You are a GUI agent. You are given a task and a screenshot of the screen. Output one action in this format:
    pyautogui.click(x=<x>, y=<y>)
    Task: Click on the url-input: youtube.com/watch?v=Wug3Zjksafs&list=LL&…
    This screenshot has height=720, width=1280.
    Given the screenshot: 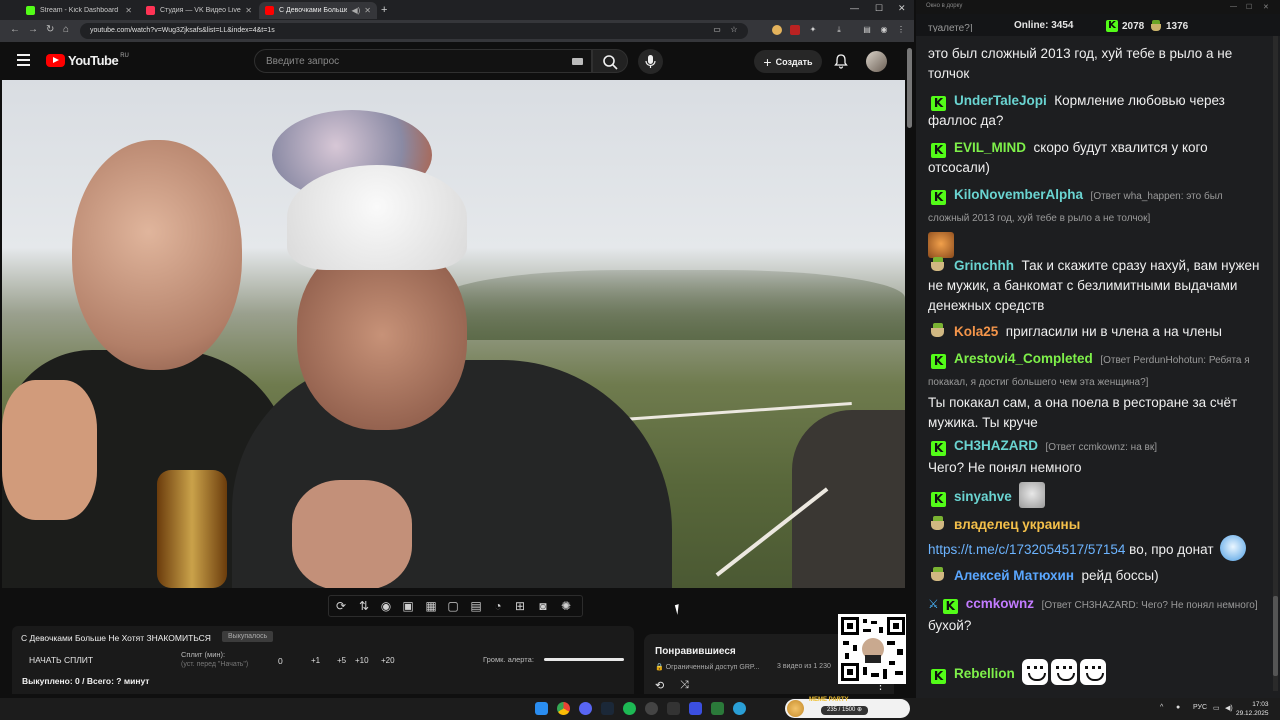 What is the action you would take?
    pyautogui.click(x=414, y=31)
    